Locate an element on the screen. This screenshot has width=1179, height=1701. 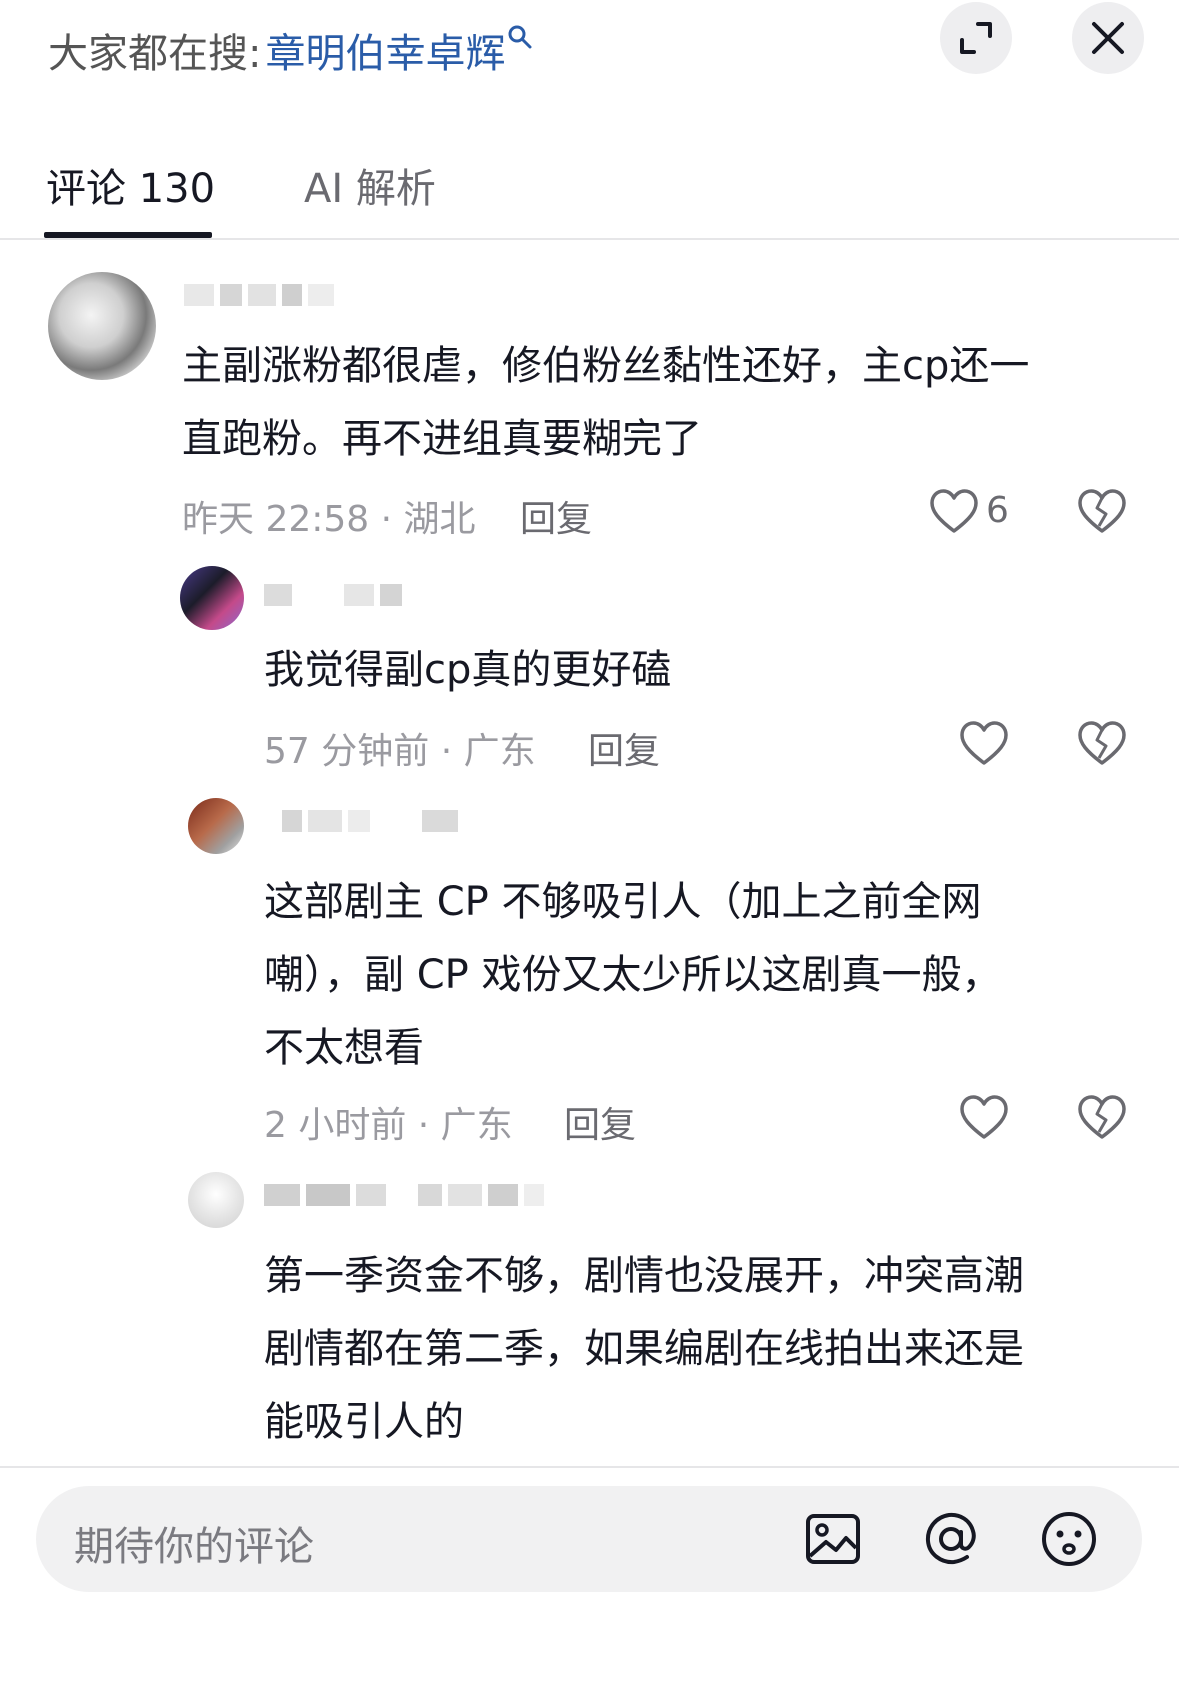
comment-text-line: 主副涨粉都很虐，修伯粉丝黏性还好，主cp还一 is located at coordinates (606, 366).